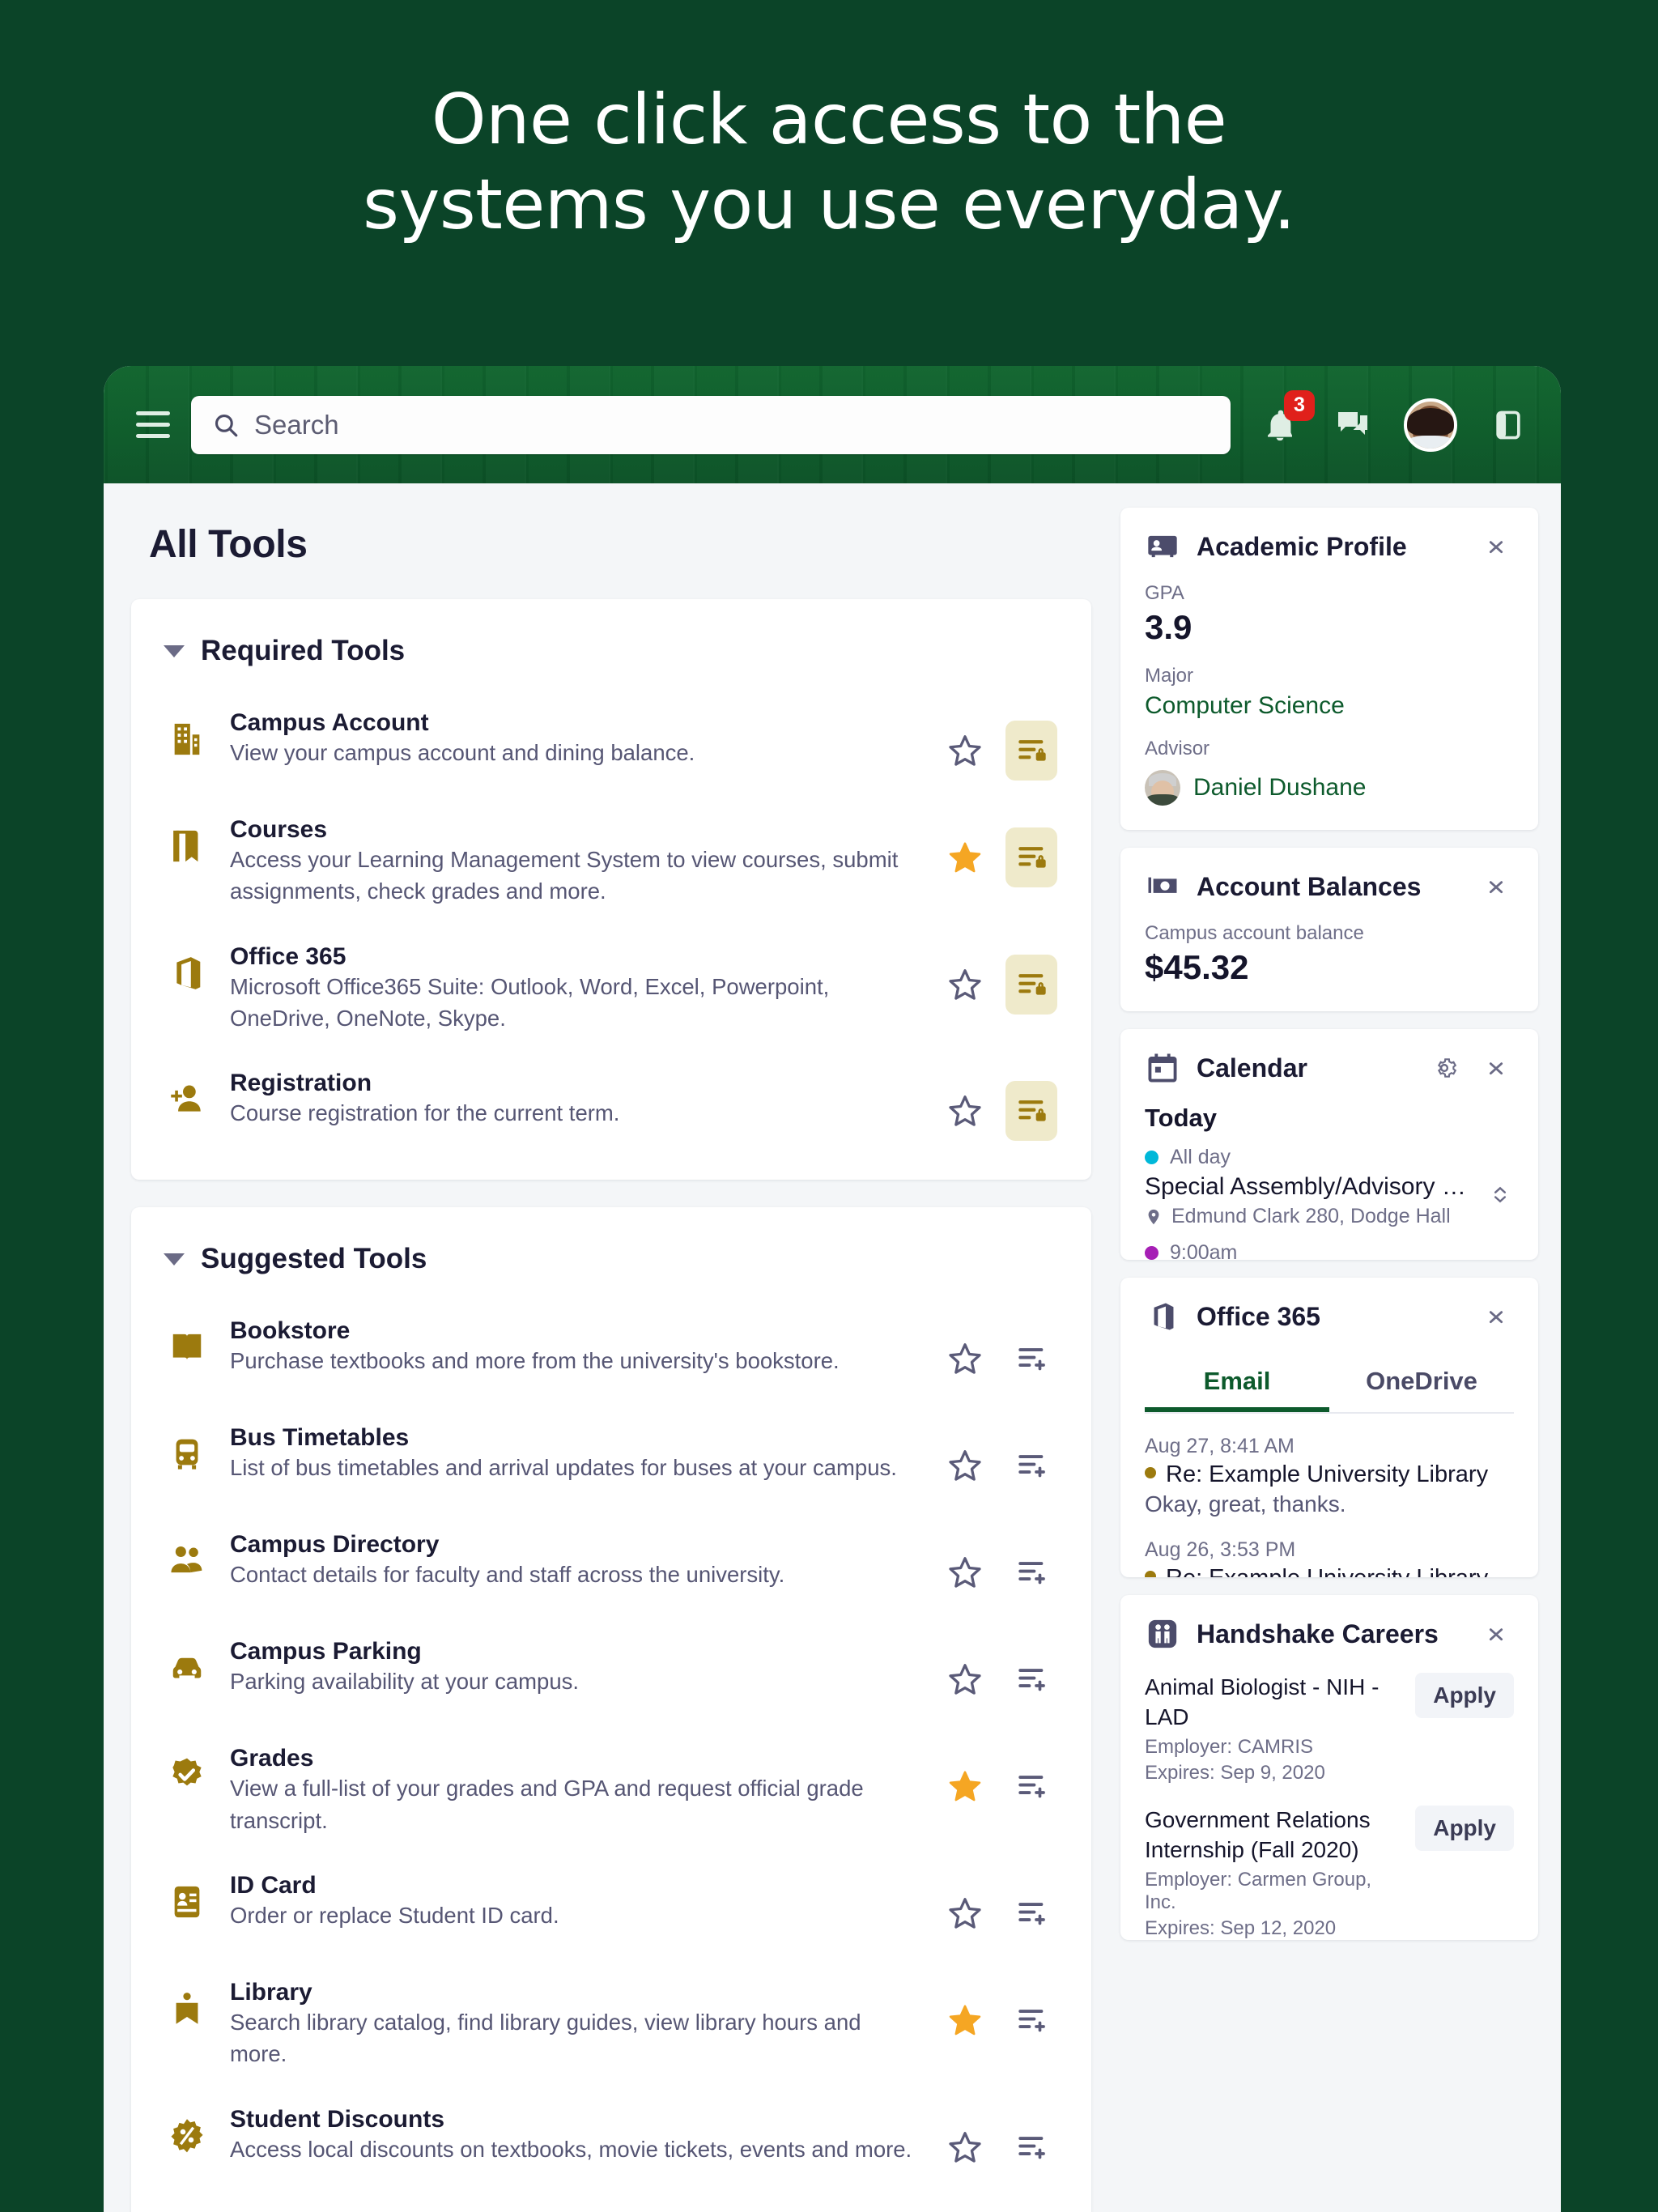 This screenshot has width=1658, height=2212. I want to click on tool-name: ID Card, so click(273, 1885).